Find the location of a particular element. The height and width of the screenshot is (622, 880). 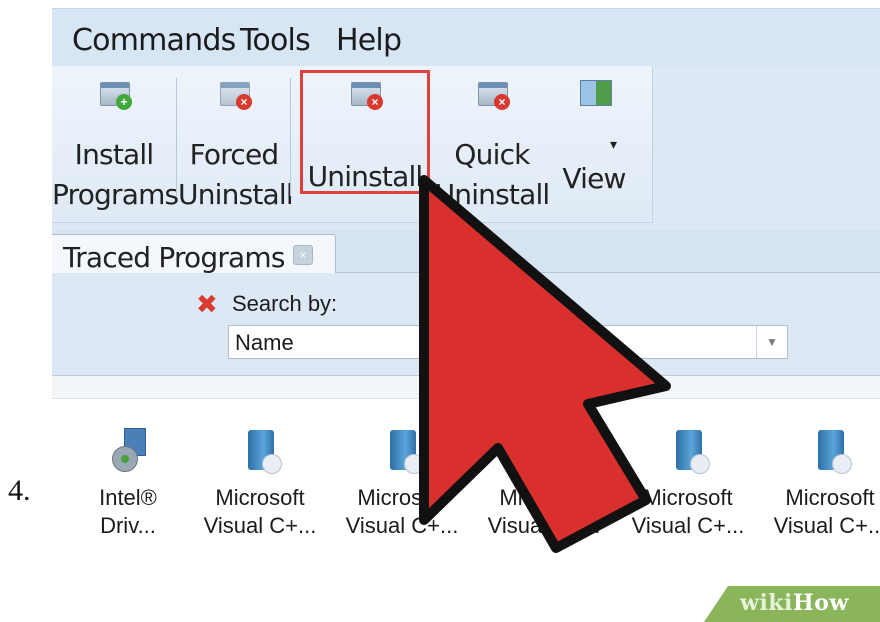

forced-label-line1: Forced is located at coordinates (234, 154).